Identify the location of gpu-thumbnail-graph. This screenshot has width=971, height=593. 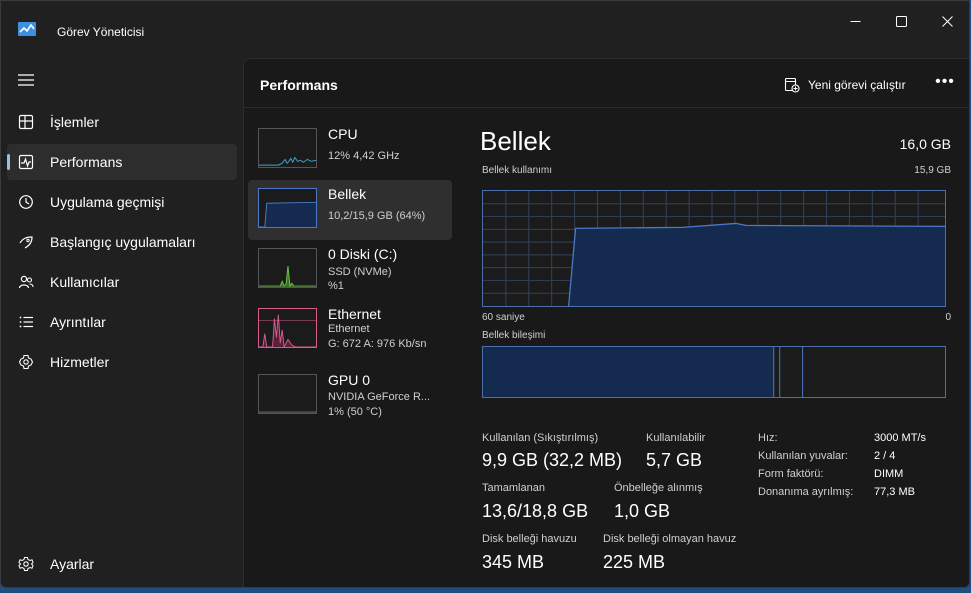
(287, 394).